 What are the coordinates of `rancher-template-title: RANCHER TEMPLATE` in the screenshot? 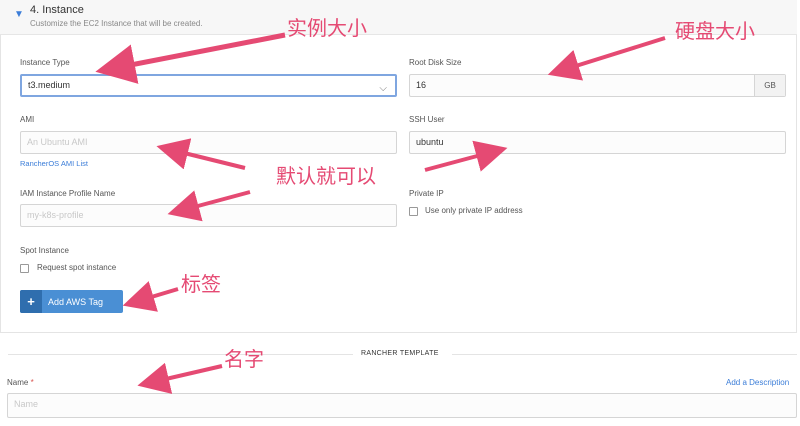 It's located at (400, 353).